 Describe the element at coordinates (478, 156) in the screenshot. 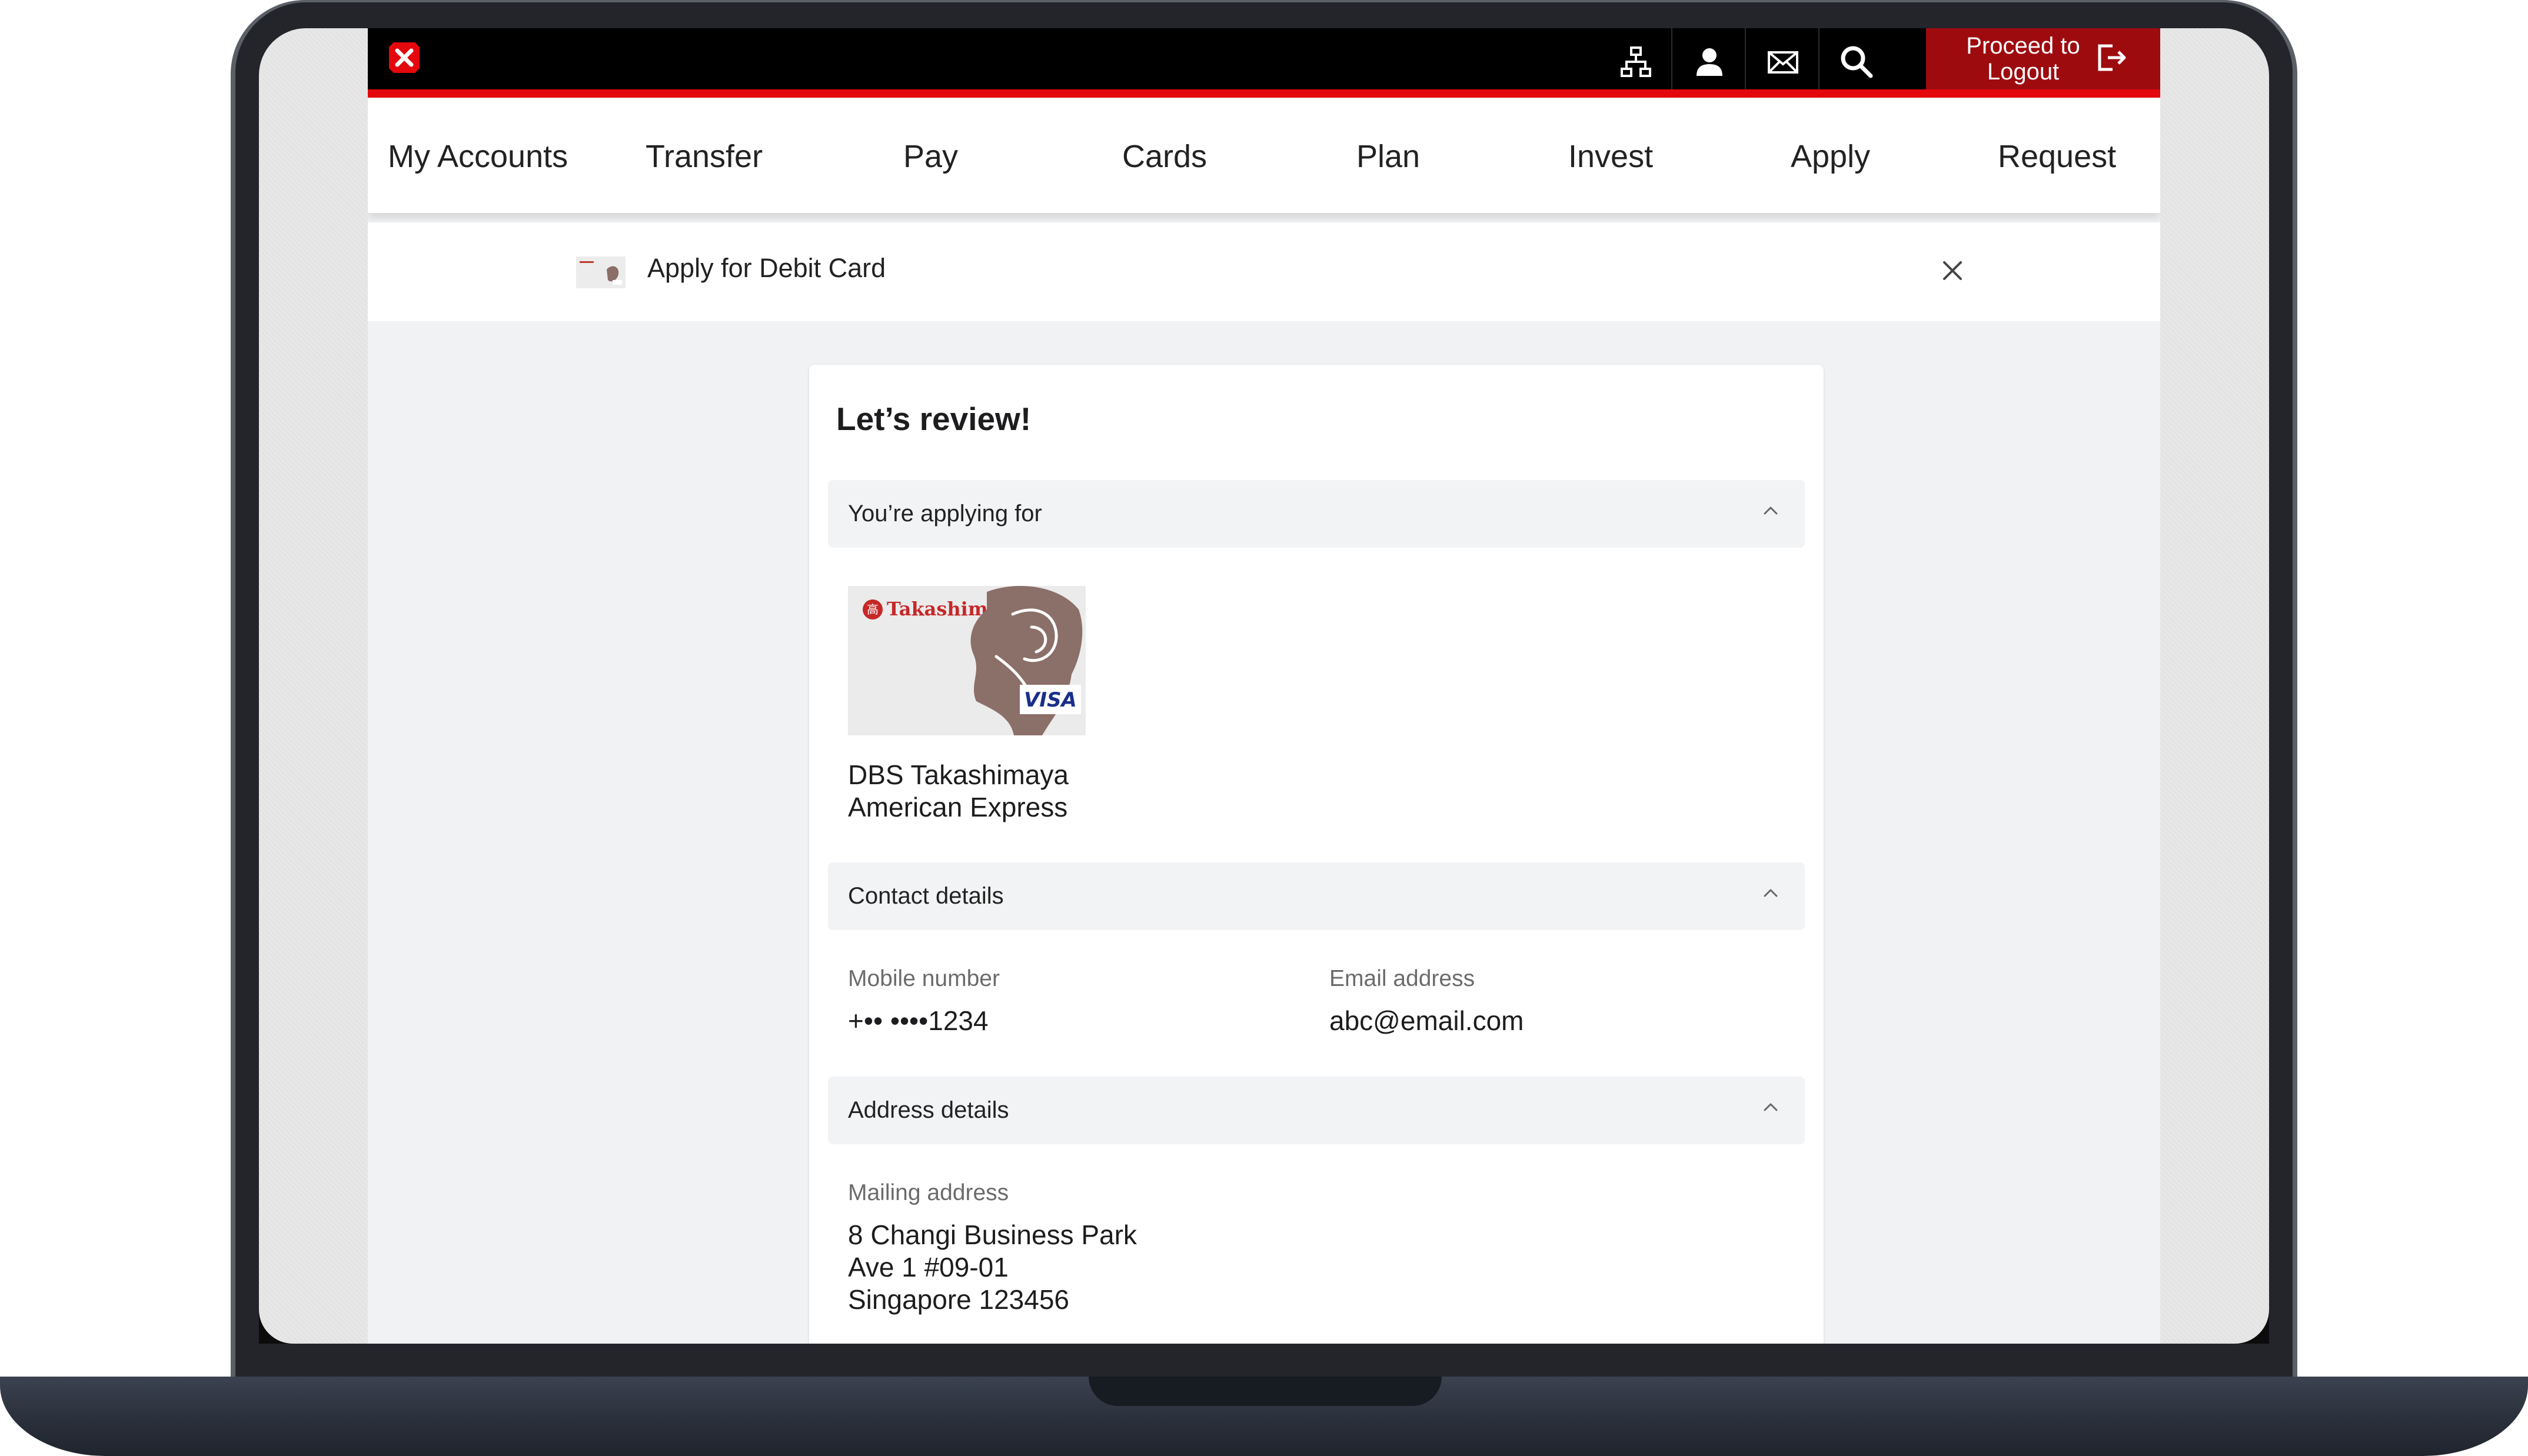

I see `nav-item-my-accounts: My Accounts` at that location.